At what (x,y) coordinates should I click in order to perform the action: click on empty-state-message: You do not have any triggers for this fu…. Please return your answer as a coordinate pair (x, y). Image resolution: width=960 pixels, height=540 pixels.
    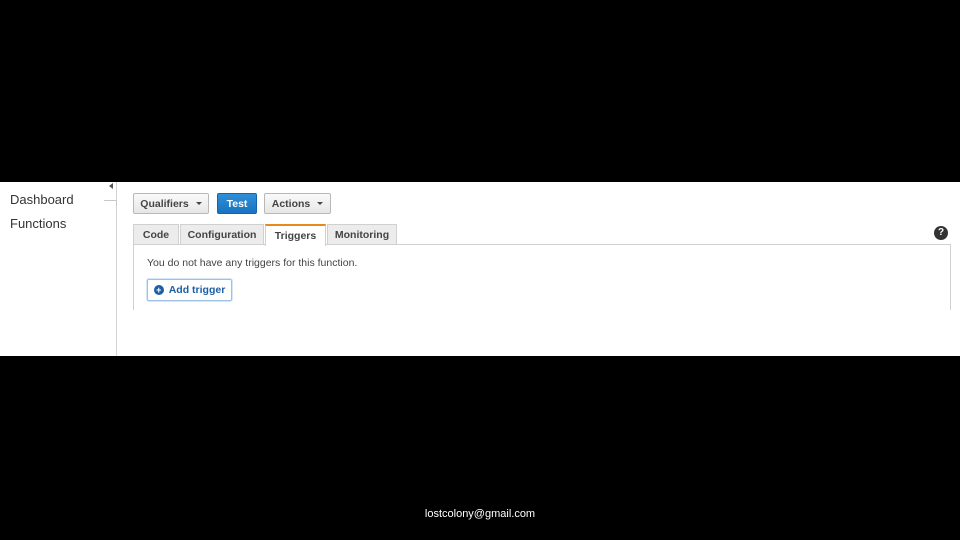
    Looking at the image, I should click on (252, 263).